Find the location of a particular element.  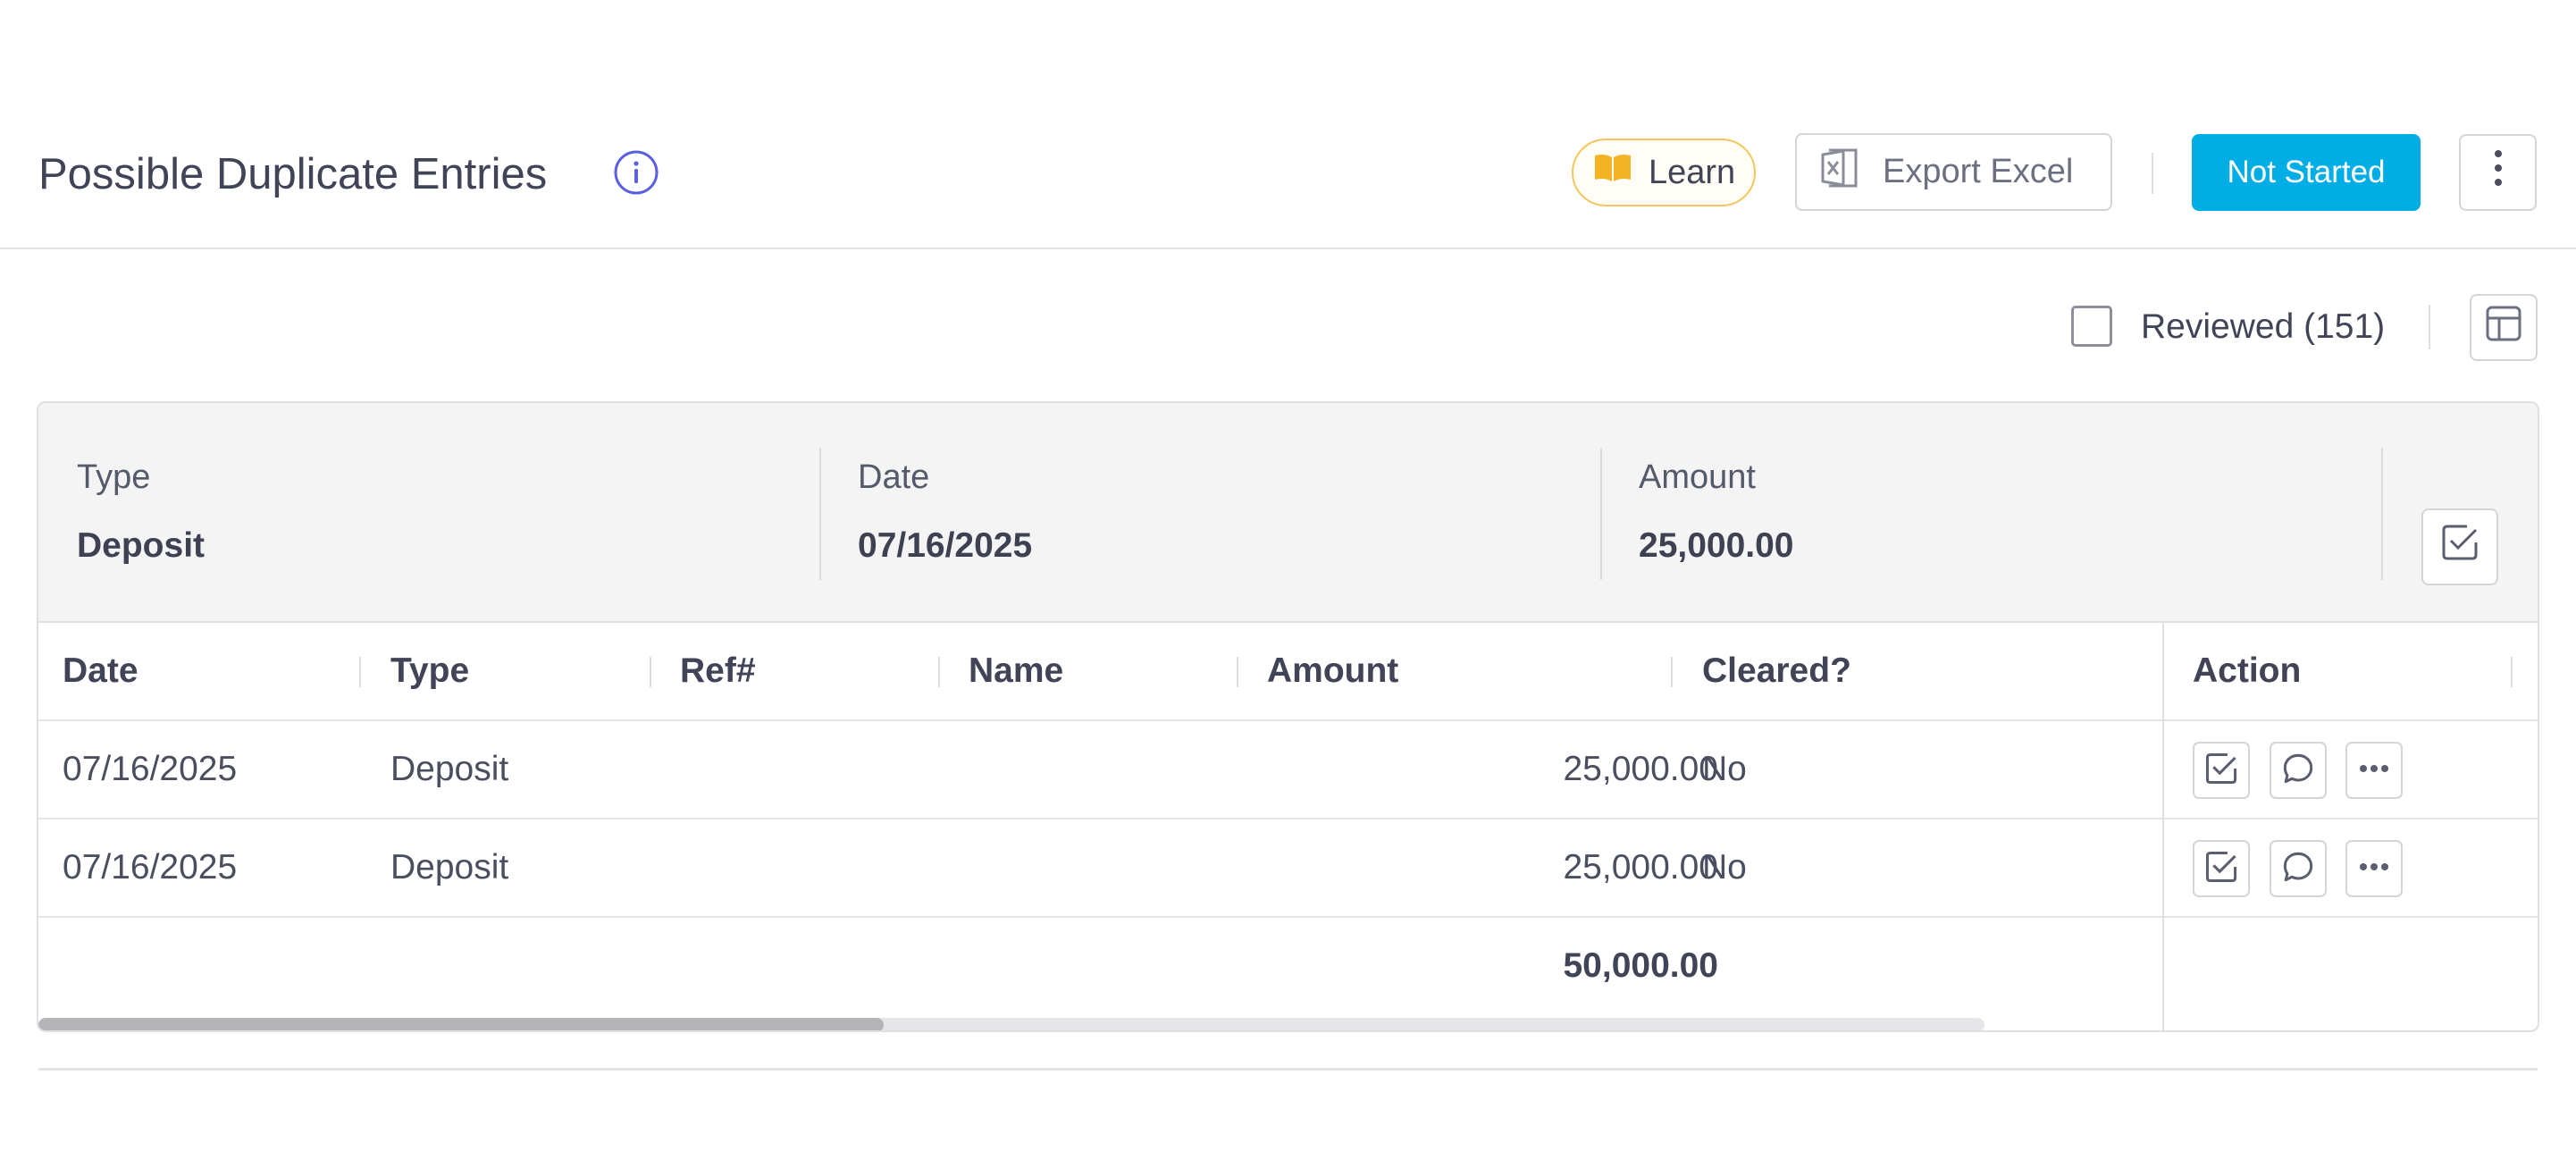

mark-group-reviewed-button is located at coordinates (2459, 546).